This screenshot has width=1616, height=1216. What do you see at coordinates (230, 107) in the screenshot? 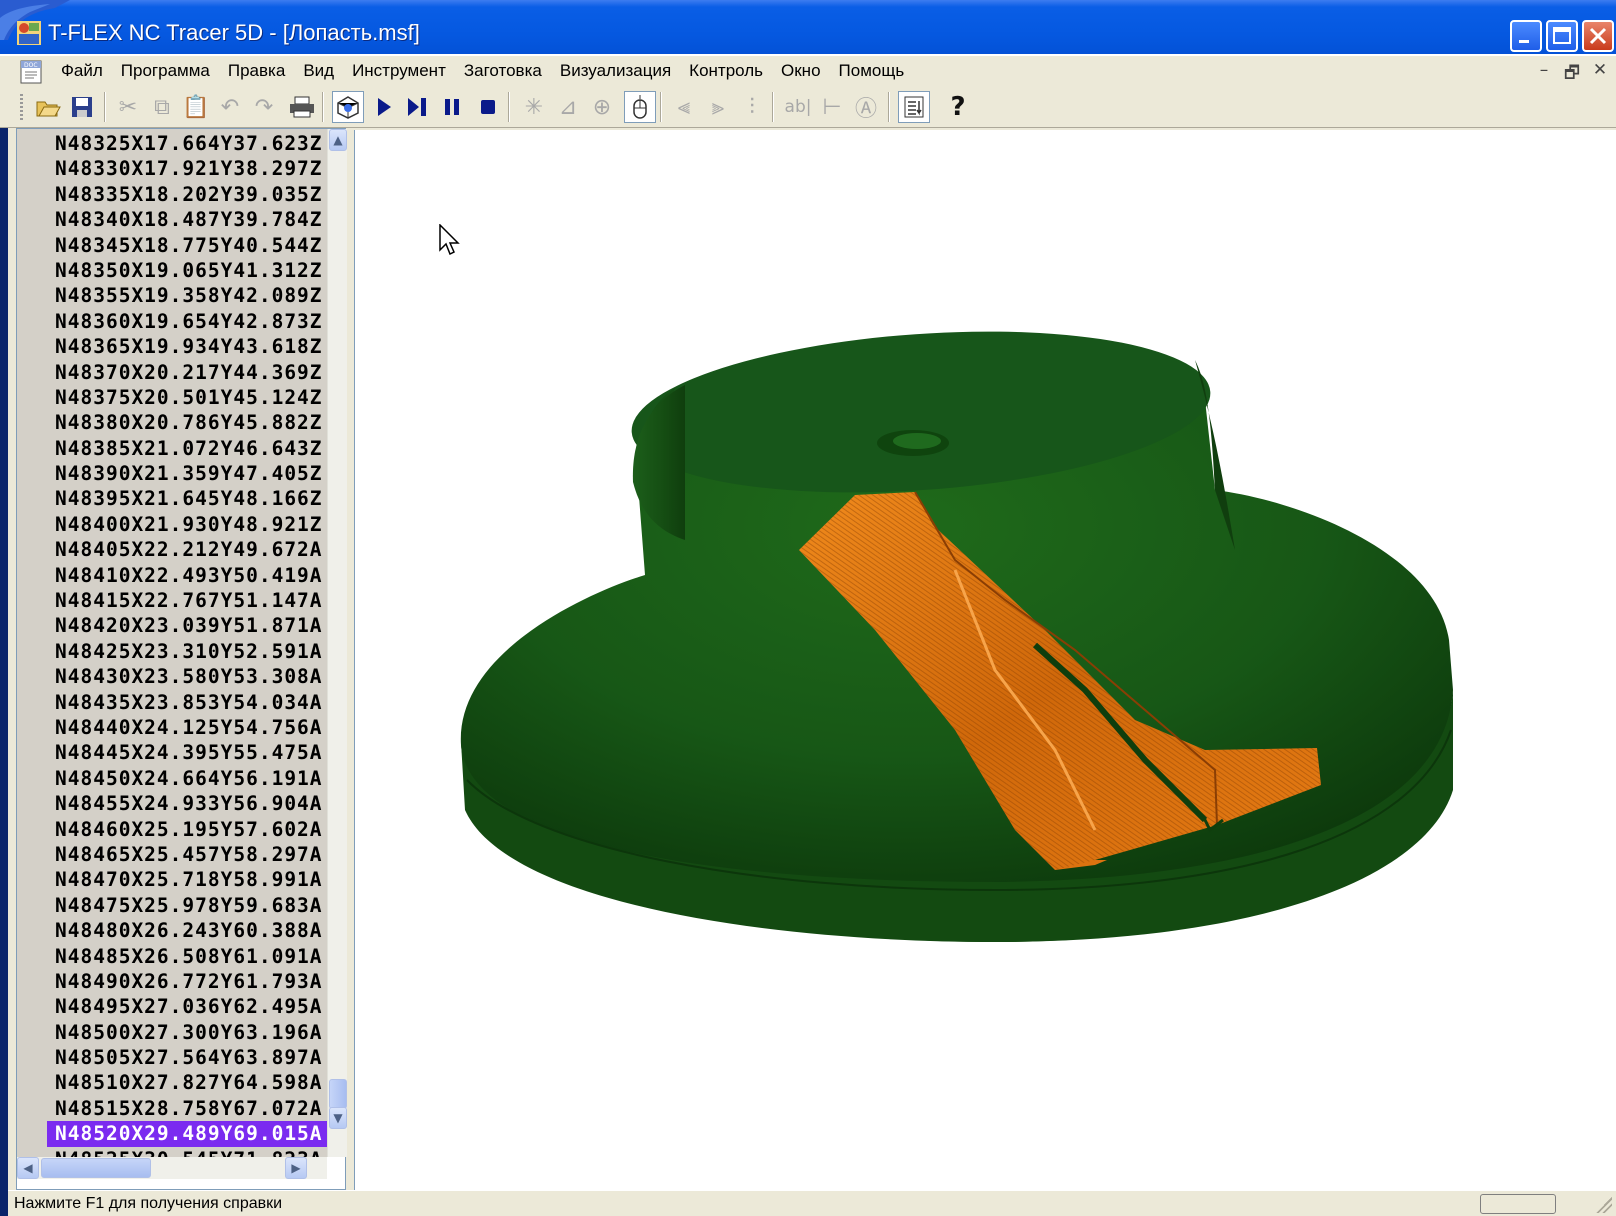
I see `undo-icon: ↶` at bounding box center [230, 107].